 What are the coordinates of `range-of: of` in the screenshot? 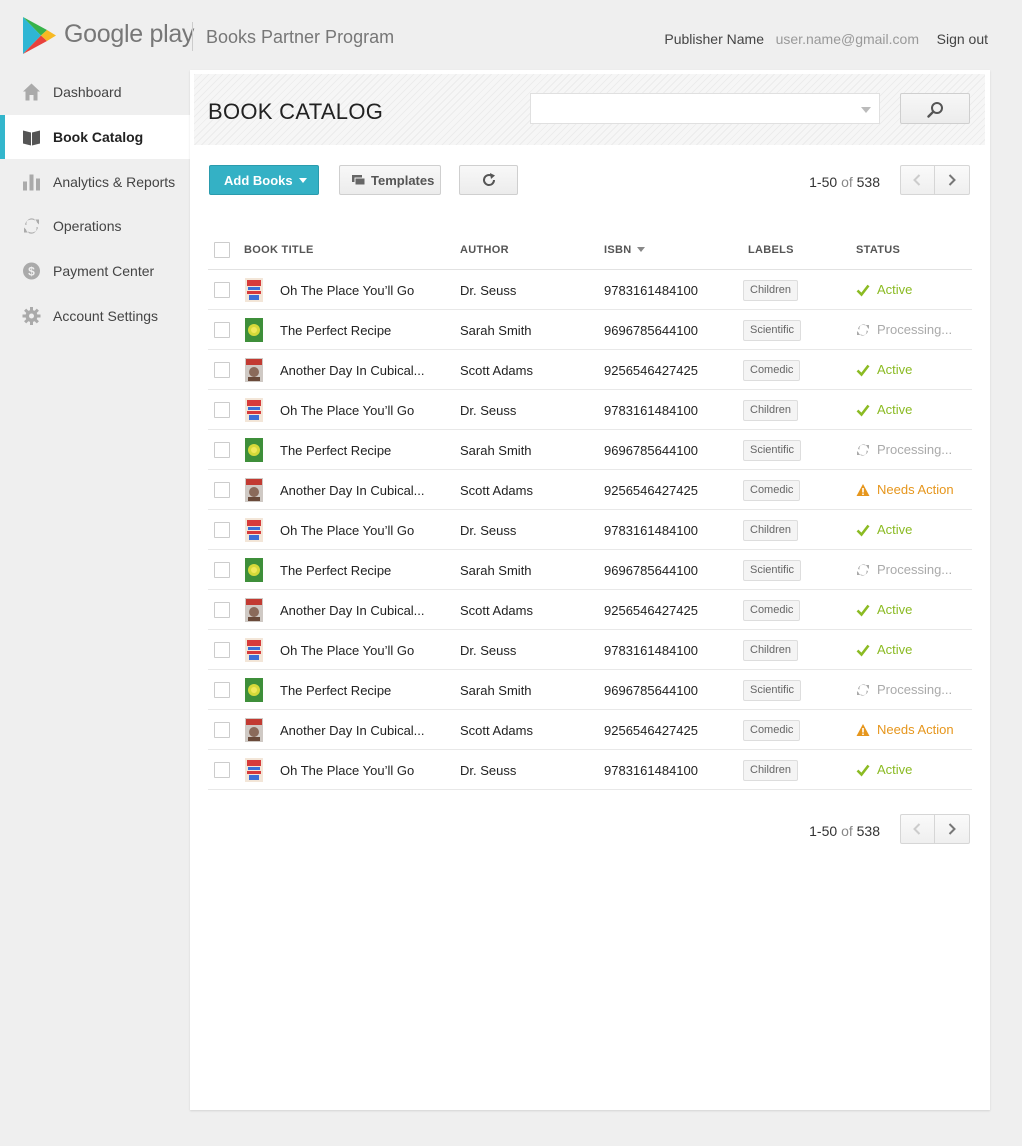 It's located at (847, 831).